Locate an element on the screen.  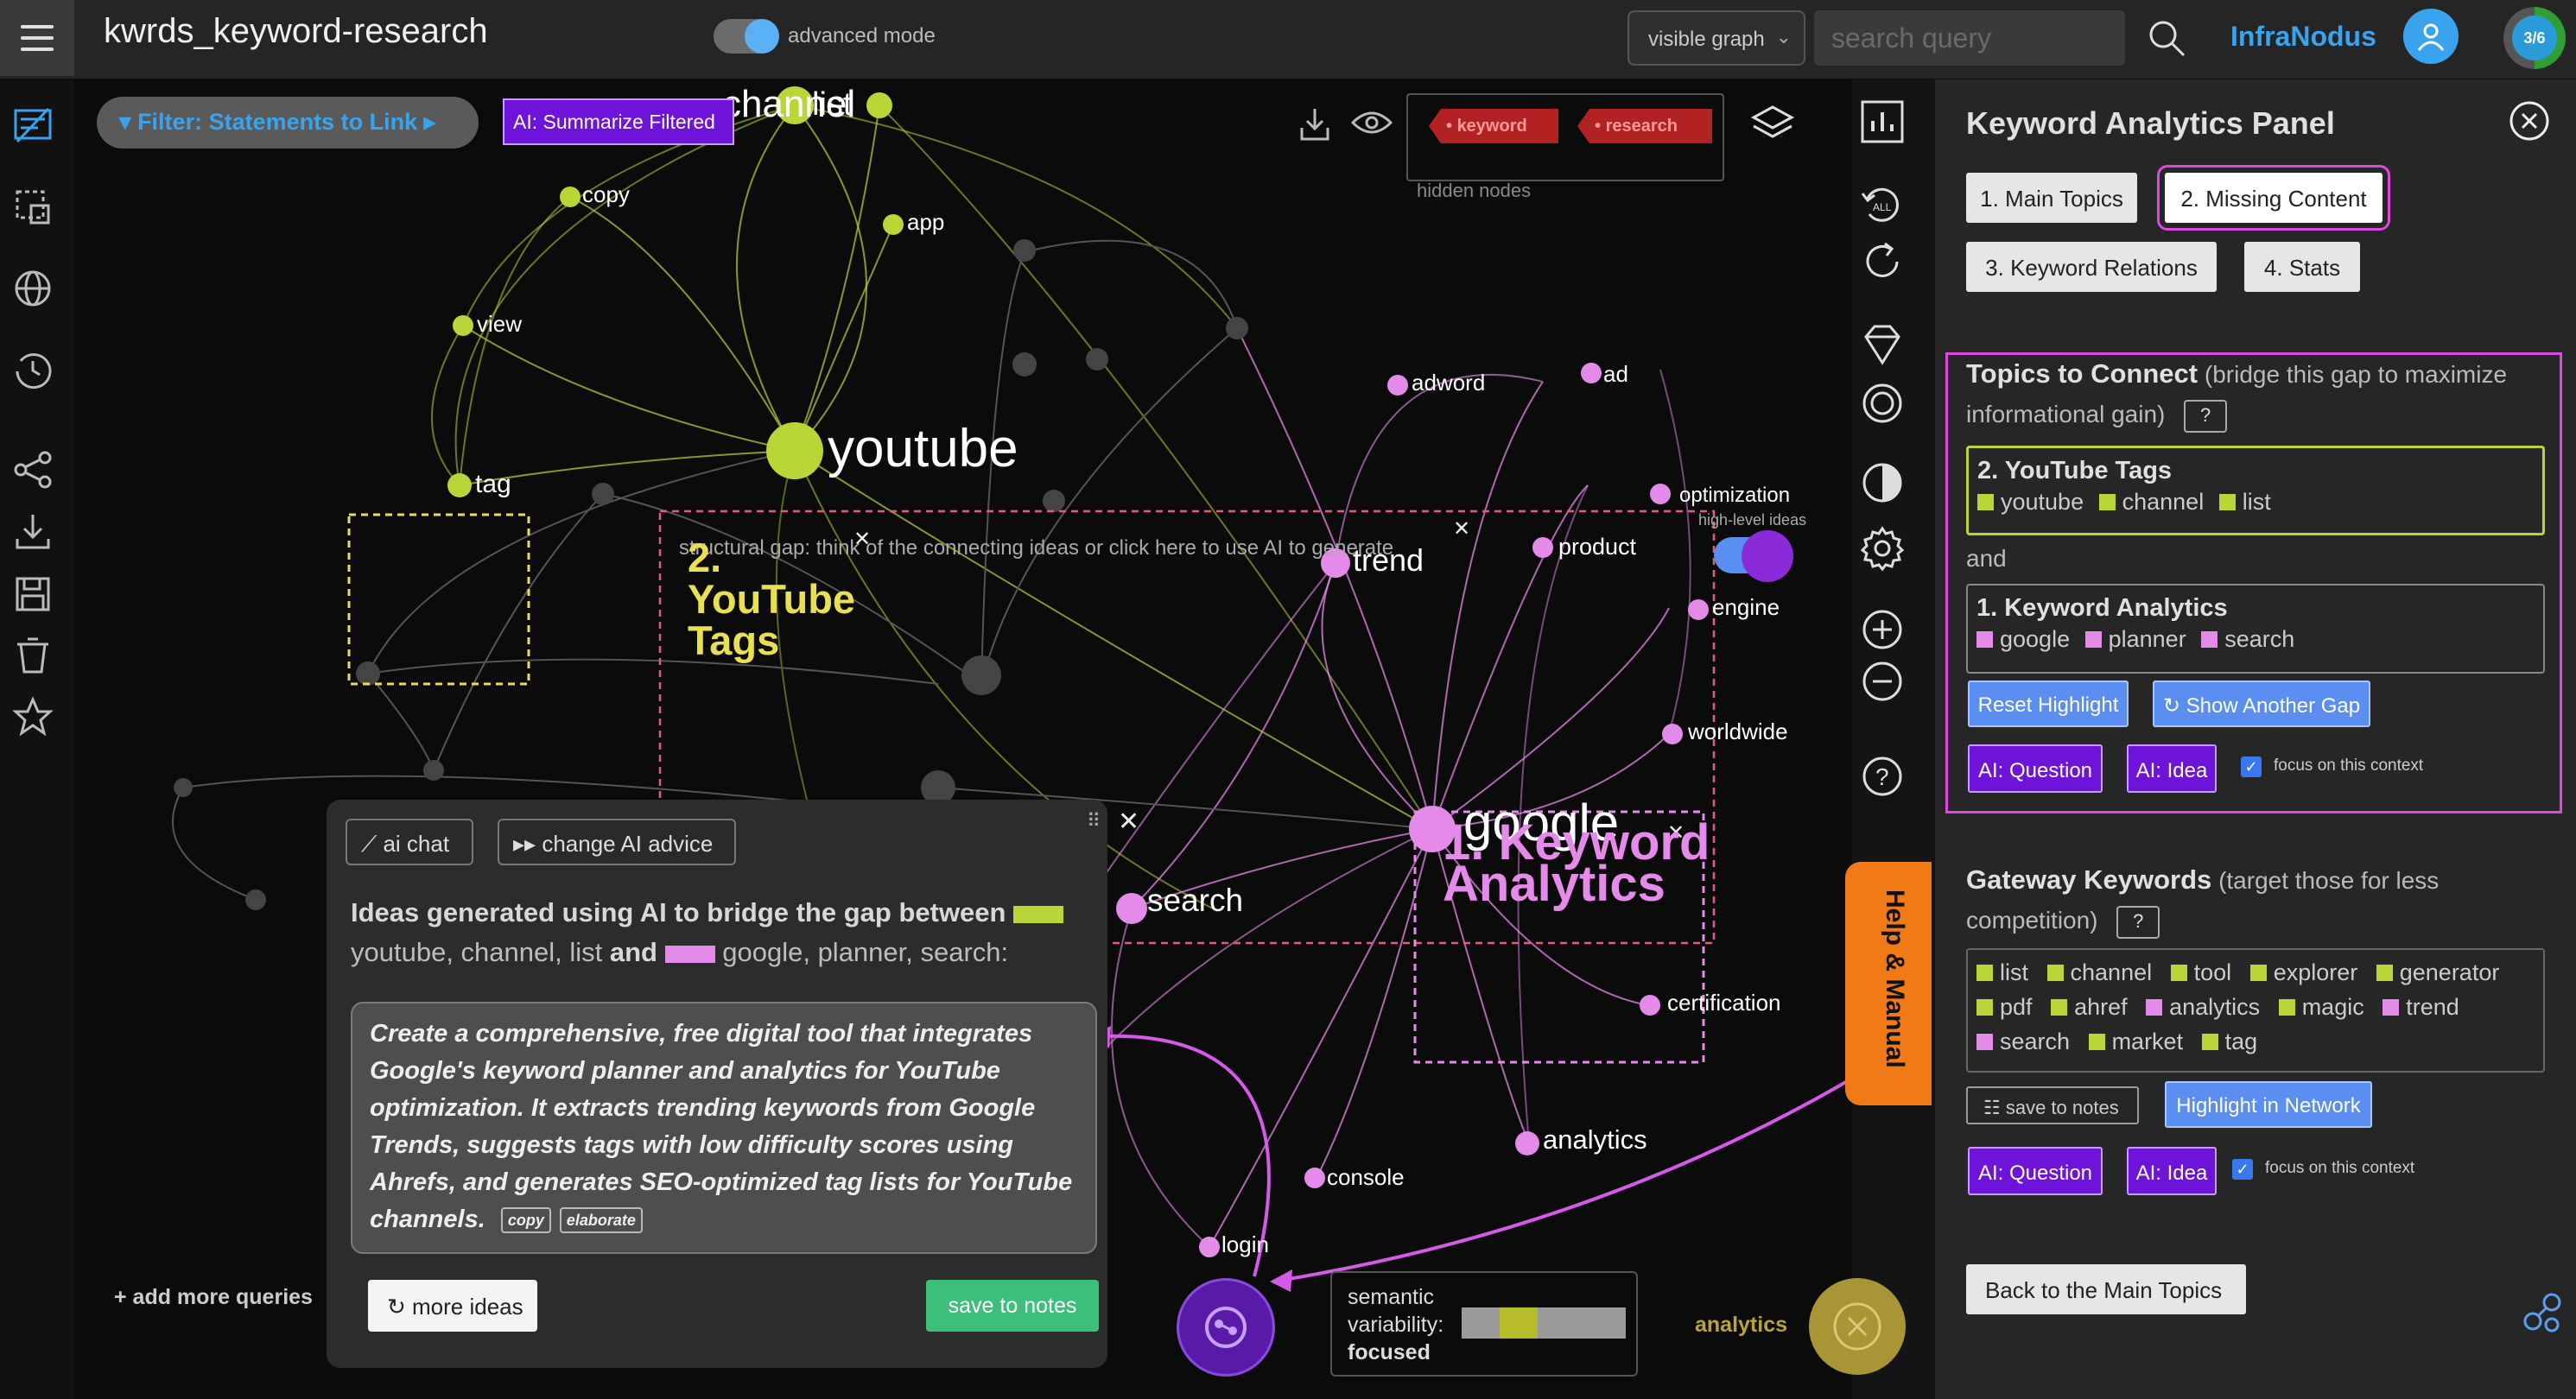
gateway-keyword: market is located at coordinates (2135, 1041).